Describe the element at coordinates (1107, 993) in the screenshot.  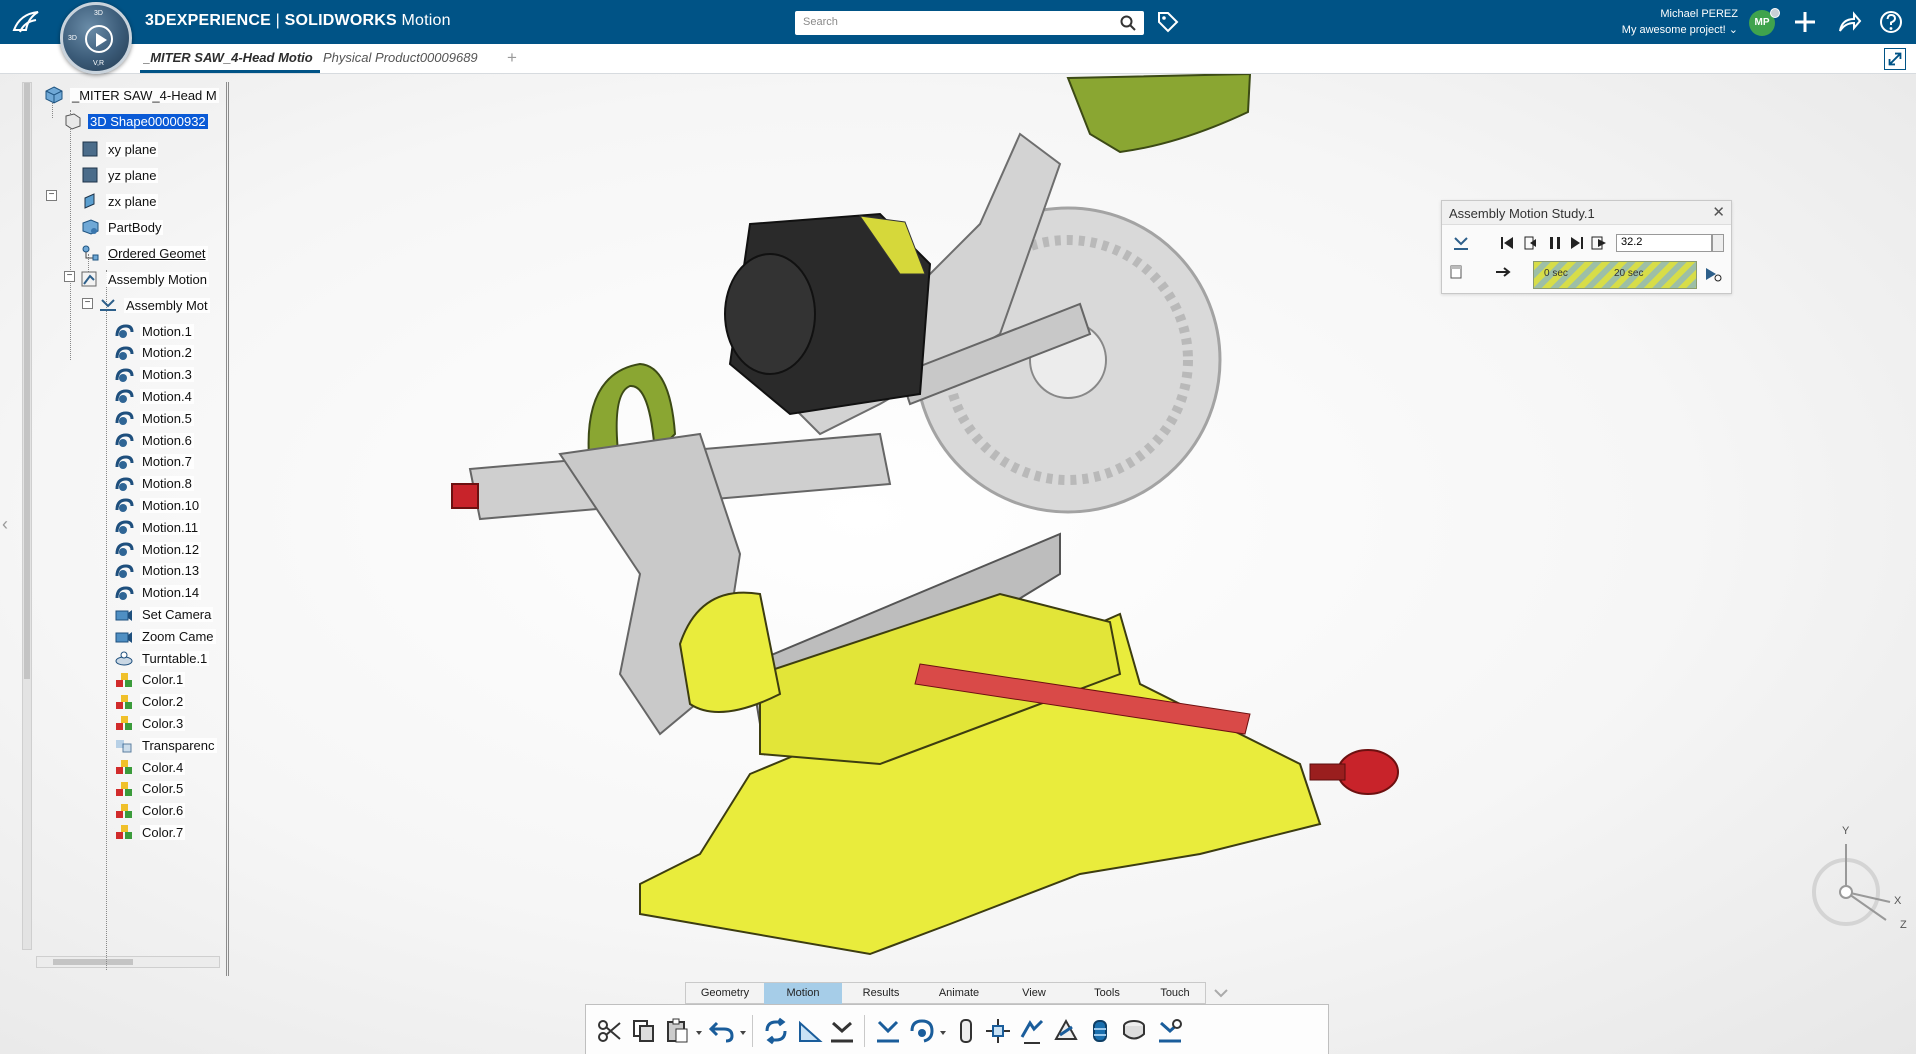
I see `tab-tools: Tools` at that location.